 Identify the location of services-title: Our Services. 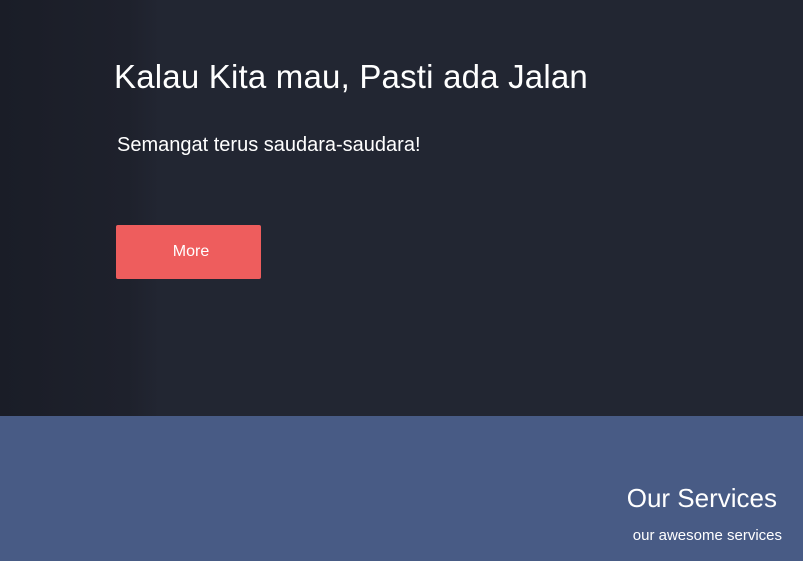
(701, 498).